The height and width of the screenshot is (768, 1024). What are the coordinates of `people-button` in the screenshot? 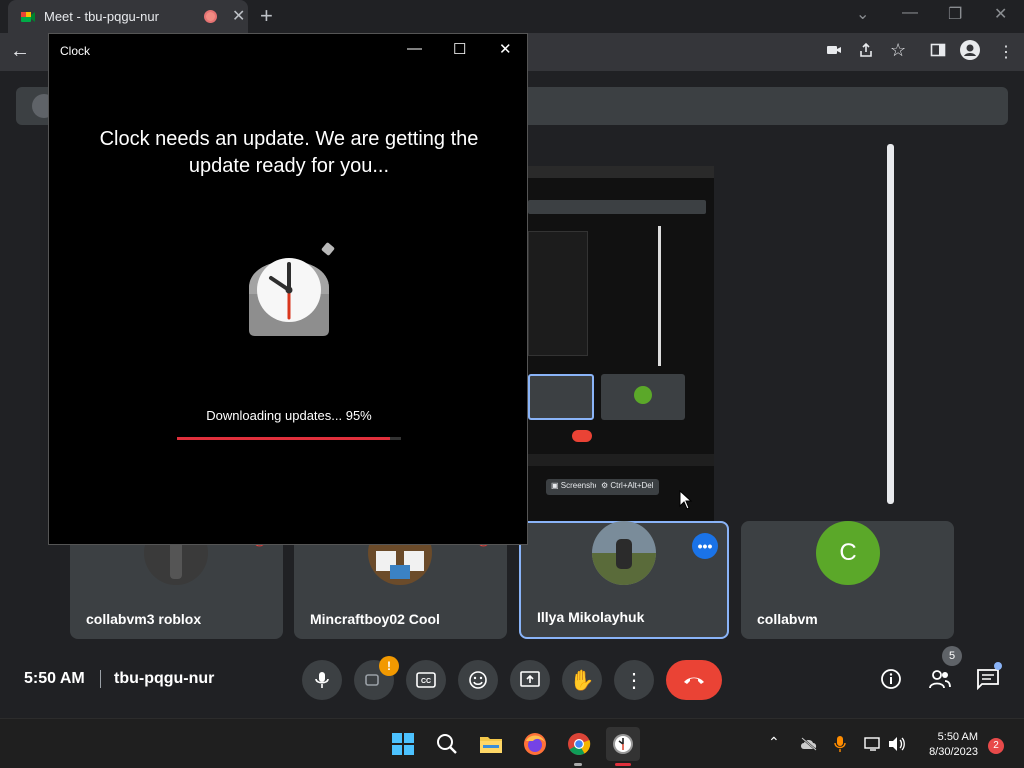 It's located at (940, 682).